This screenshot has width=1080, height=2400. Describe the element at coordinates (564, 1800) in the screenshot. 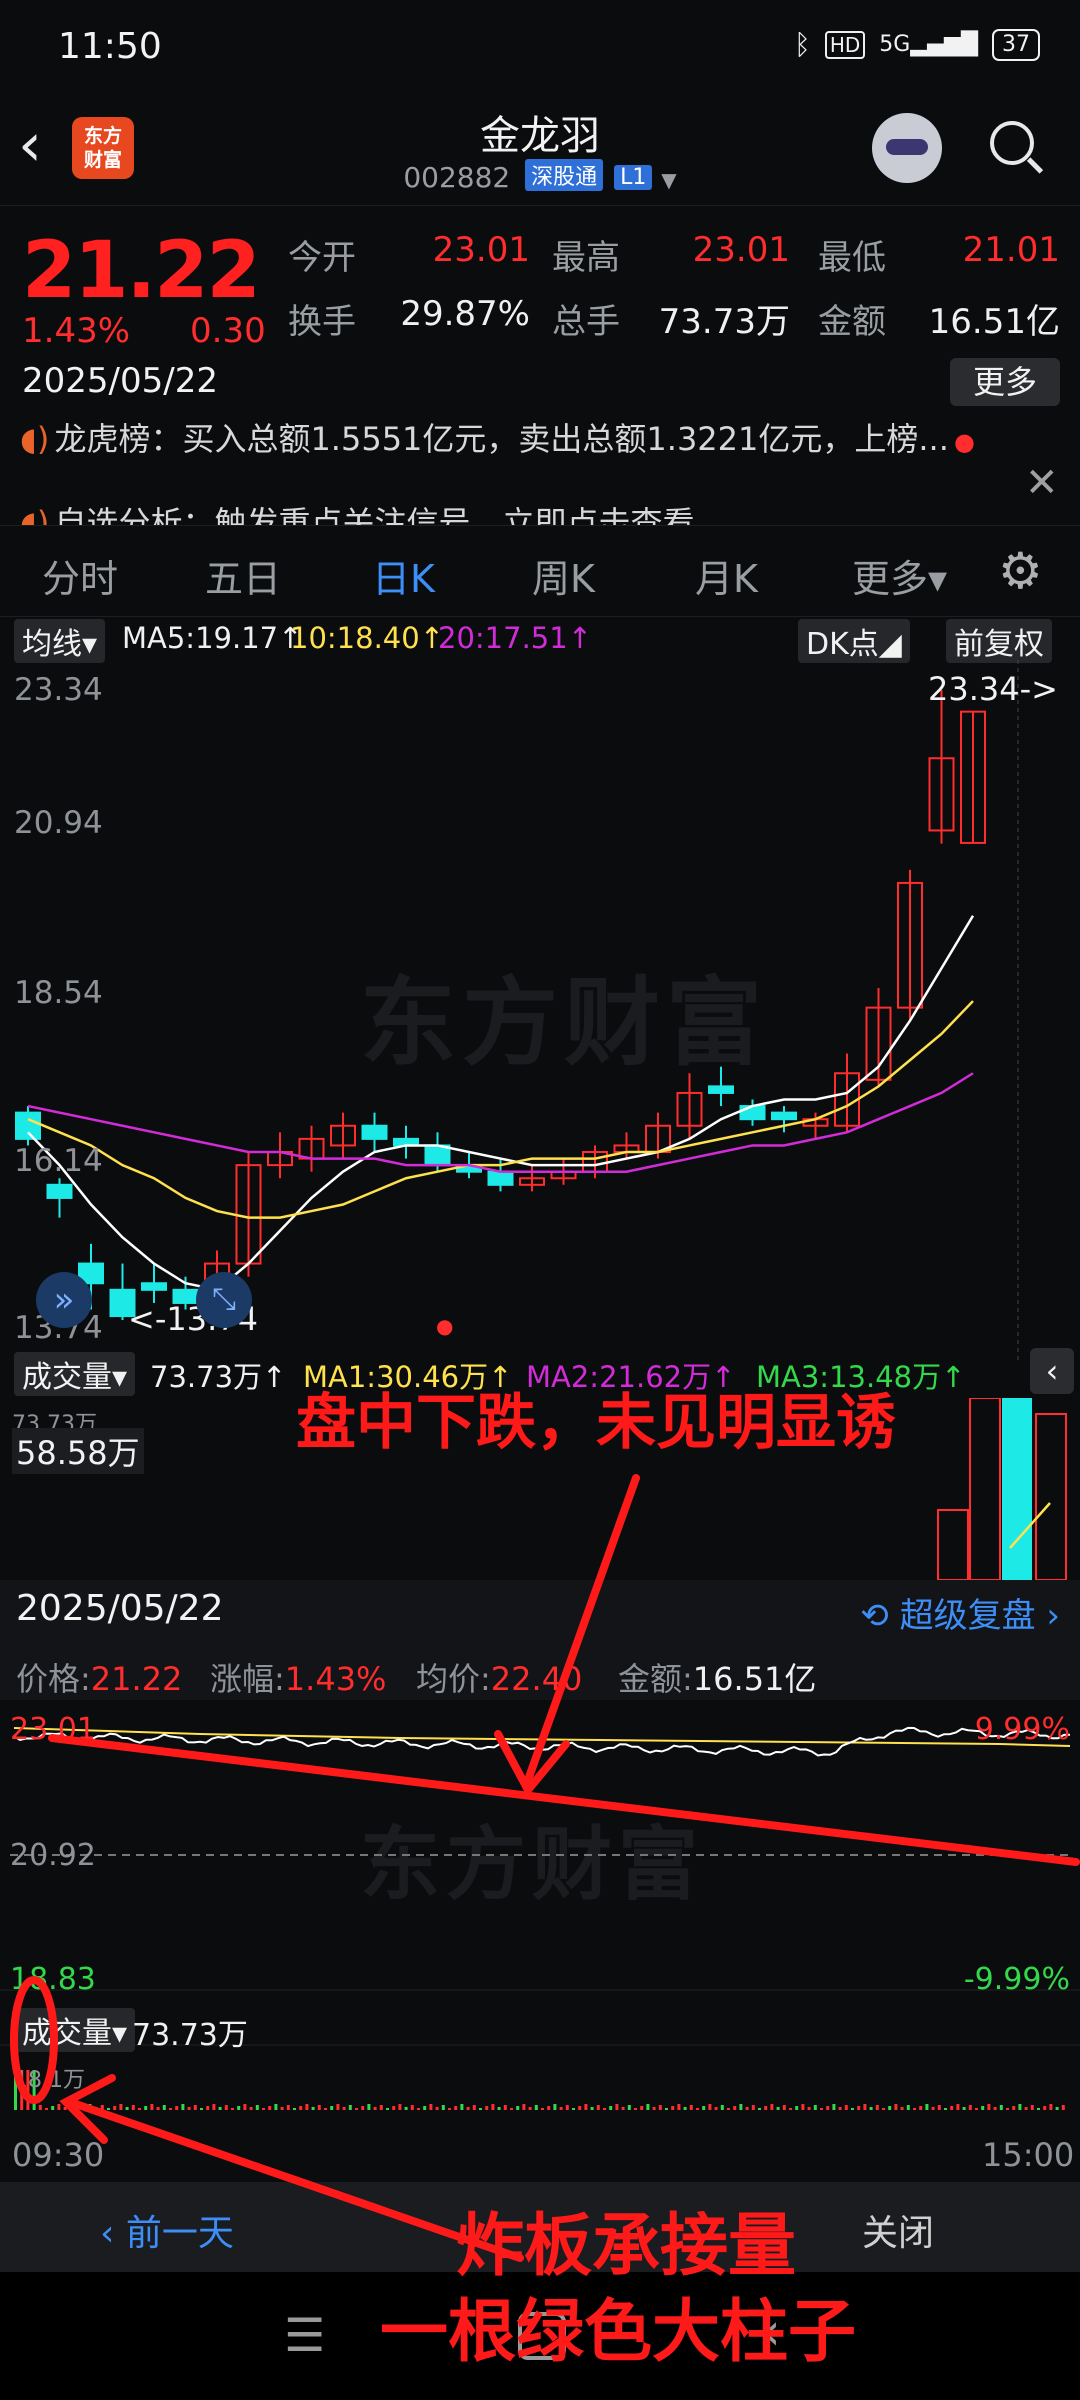

I see `annotation-trendline` at that location.